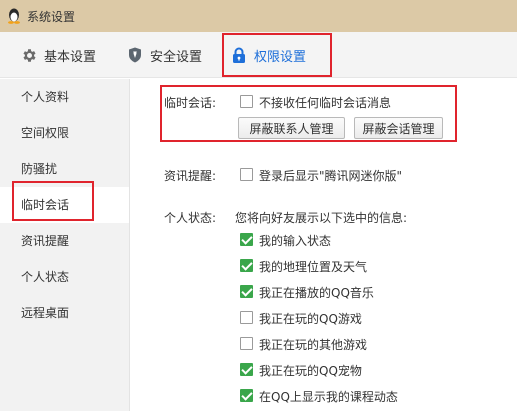 The height and width of the screenshot is (411, 517). Describe the element at coordinates (190, 176) in the screenshot. I see `news-reminder-label: 资讯提醒:` at that location.